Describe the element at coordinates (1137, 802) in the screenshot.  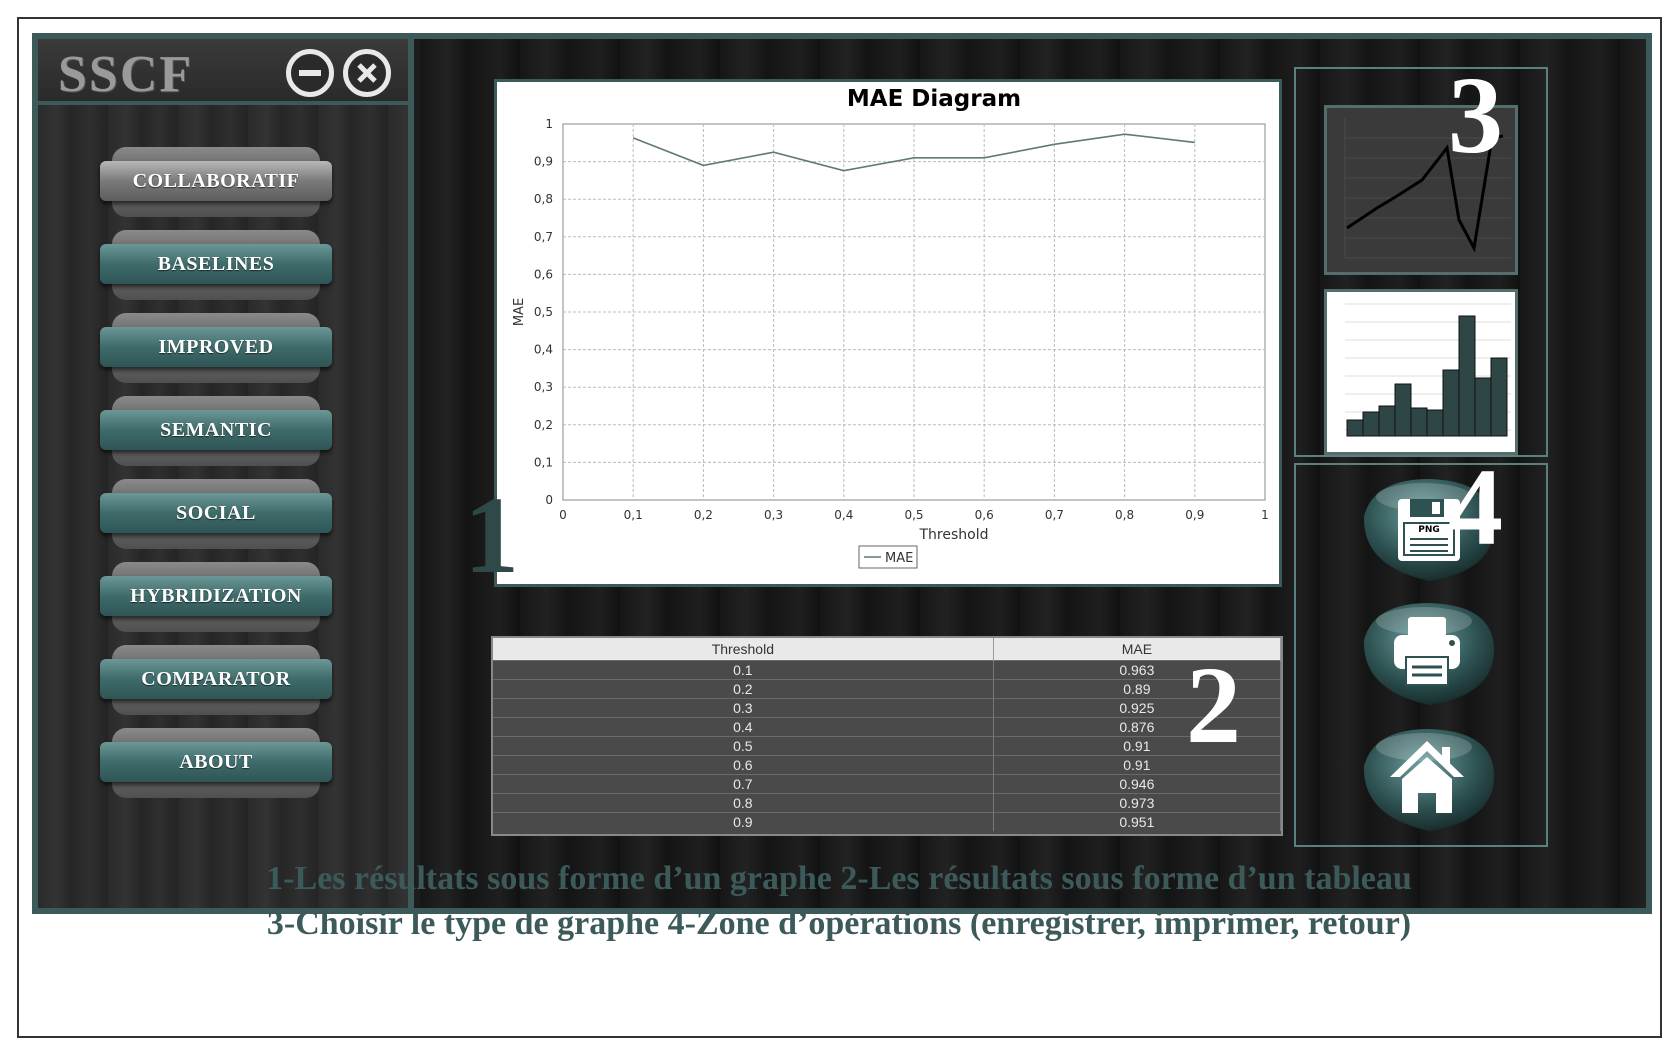
I see `cell-mae: 0.973` at that location.